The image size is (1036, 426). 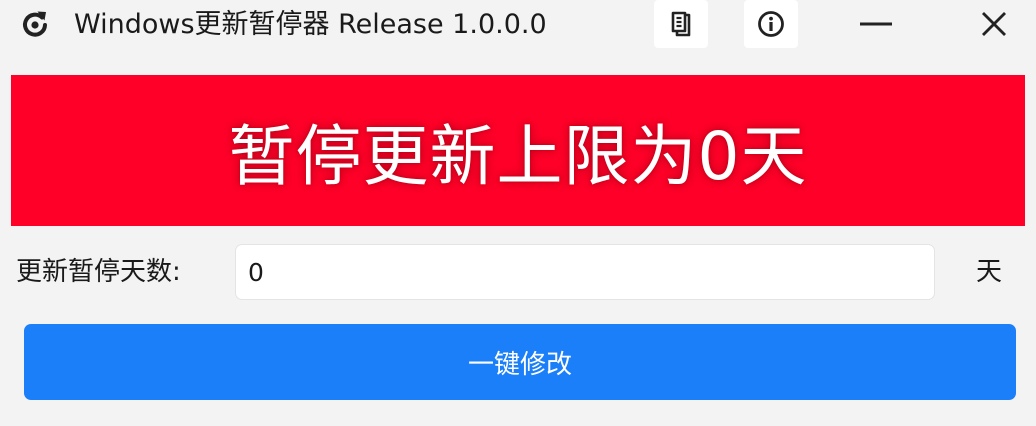 What do you see at coordinates (585, 272) in the screenshot?
I see `pause-days-input` at bounding box center [585, 272].